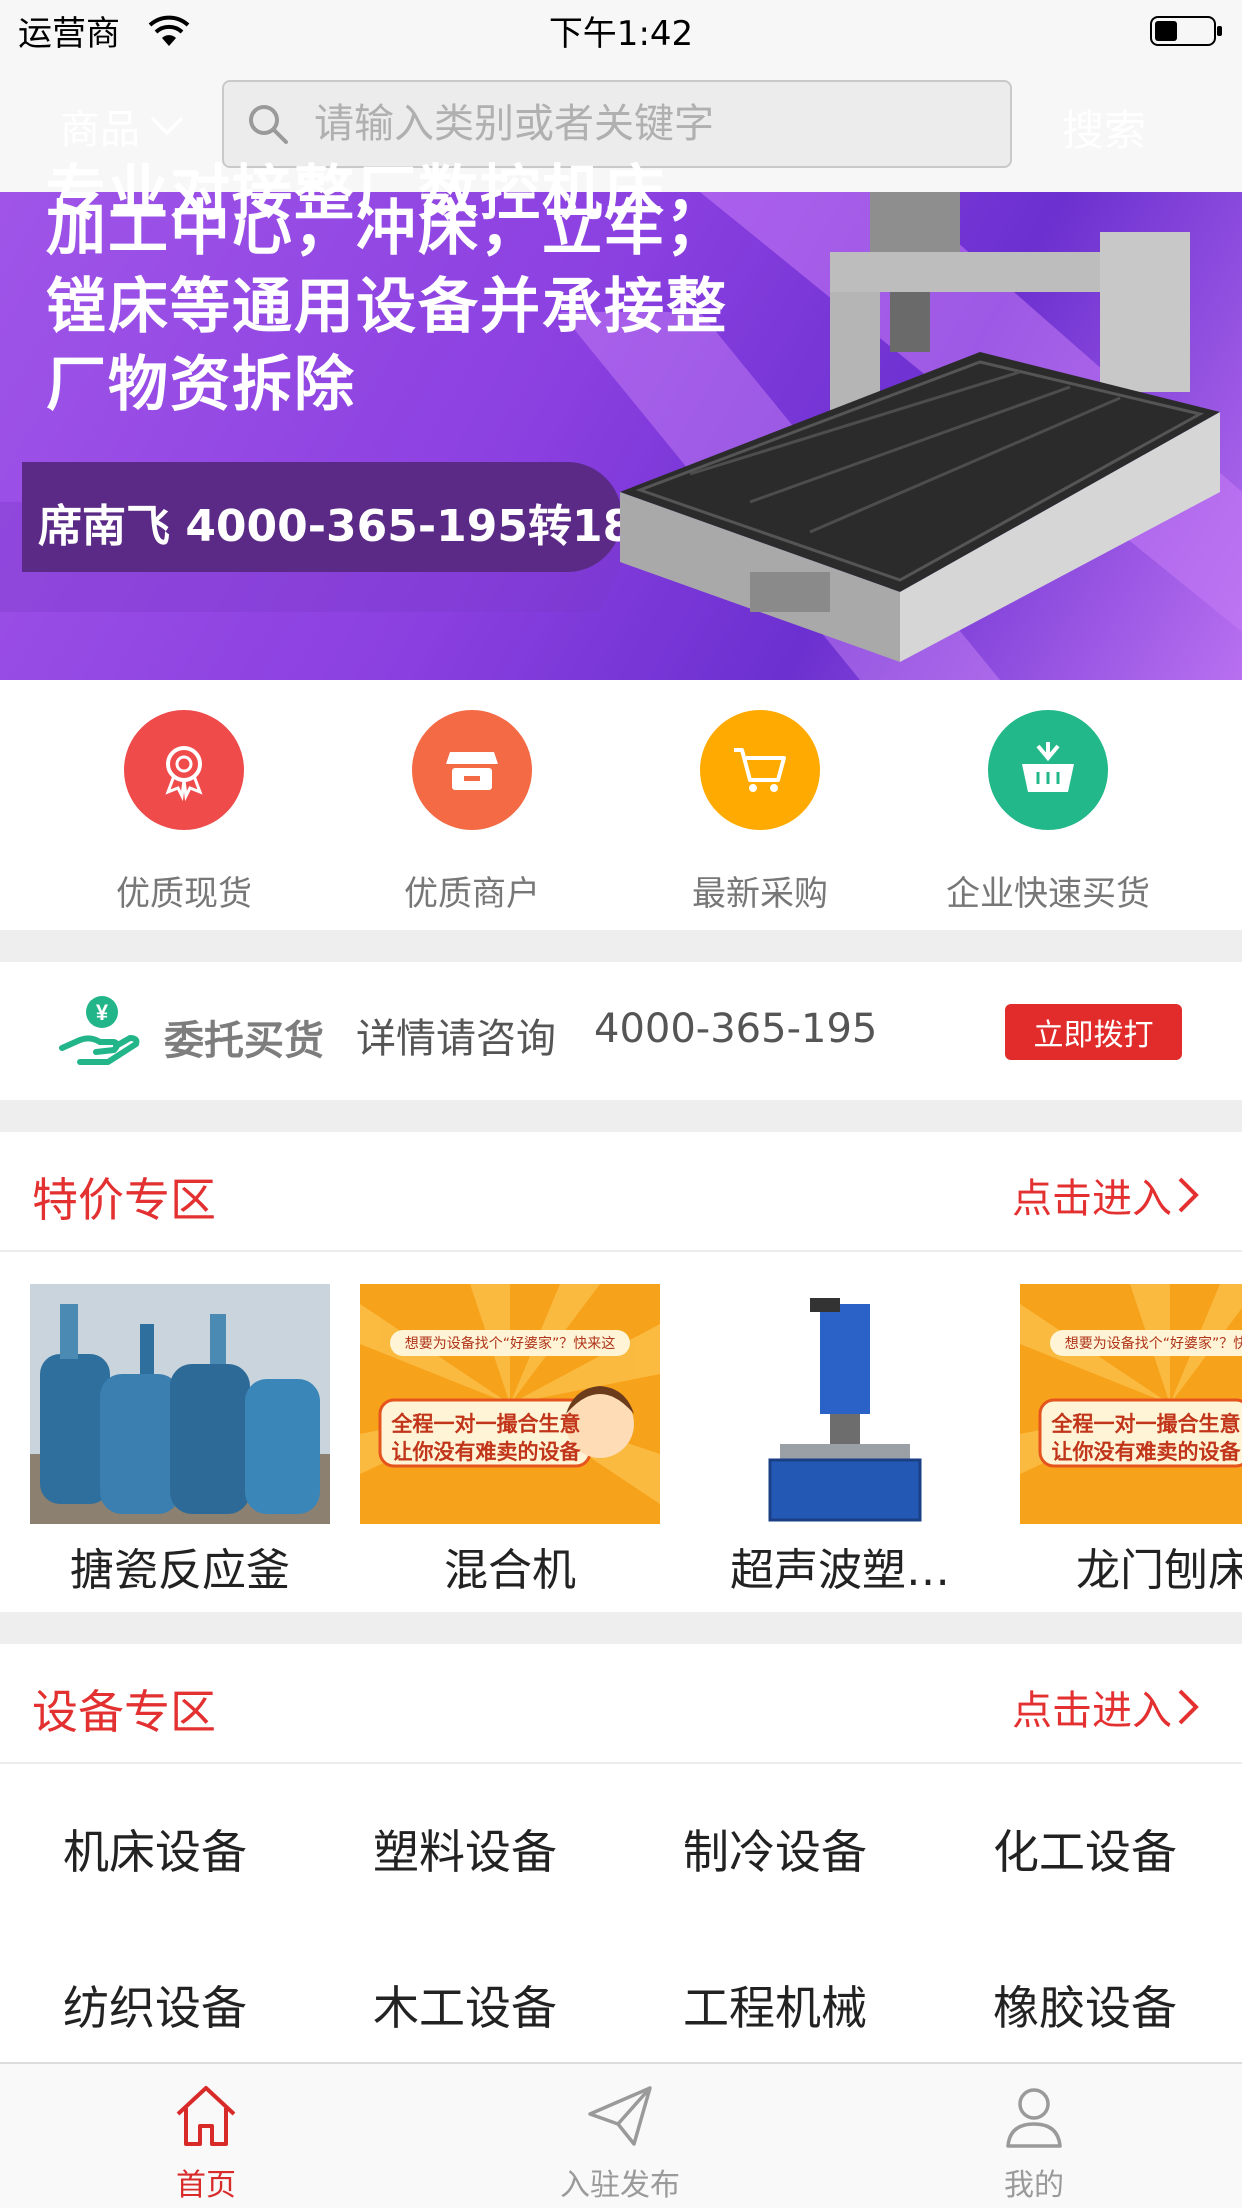 This screenshot has width=1242, height=2208. What do you see at coordinates (510, 1570) in the screenshot?
I see `product-name: 混合机` at bounding box center [510, 1570].